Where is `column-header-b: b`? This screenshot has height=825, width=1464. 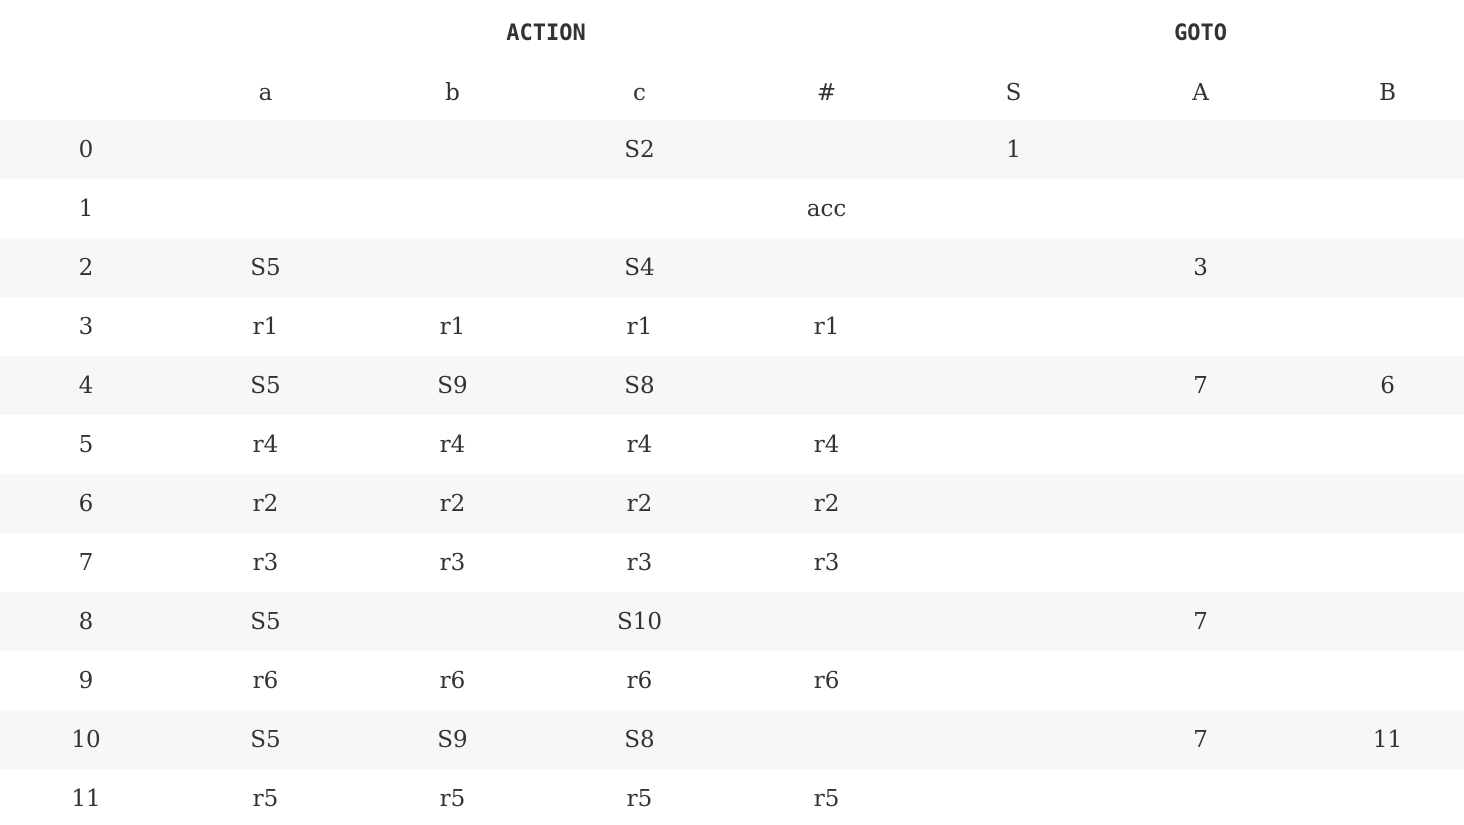
column-header-b: b is located at coordinates (452, 93).